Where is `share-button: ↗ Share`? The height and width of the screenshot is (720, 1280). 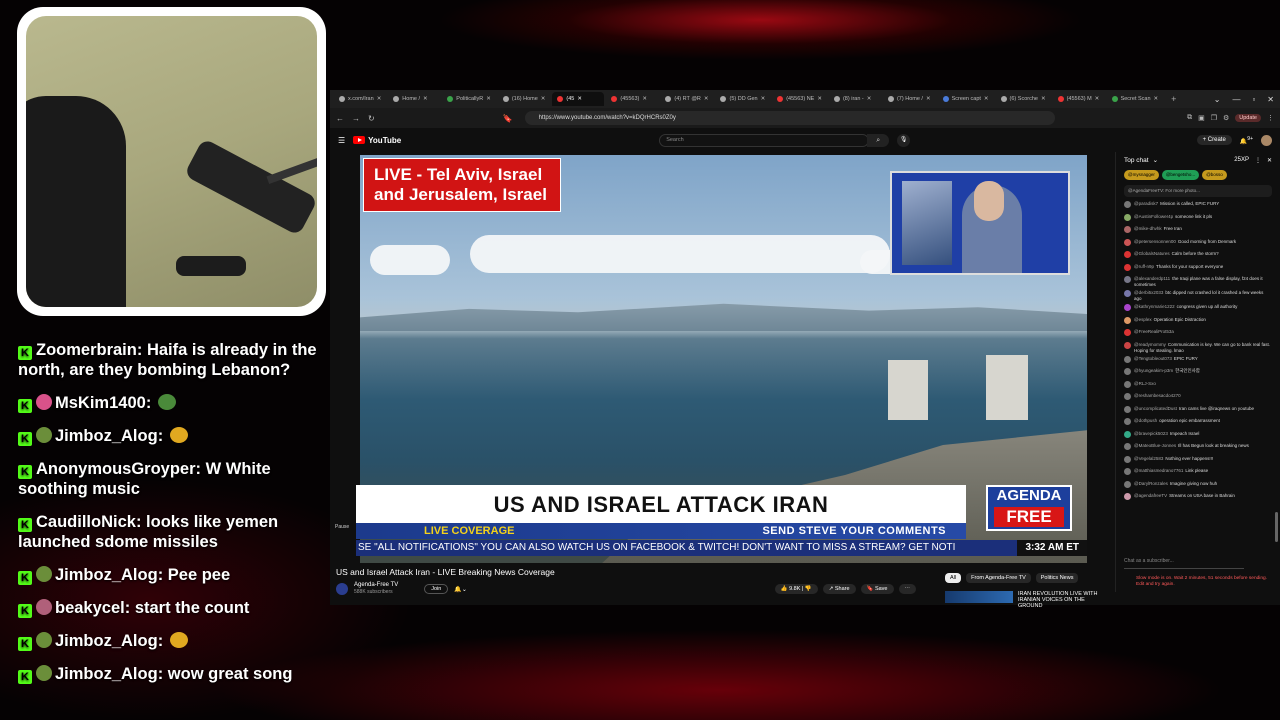 share-button: ↗ Share is located at coordinates (839, 589).